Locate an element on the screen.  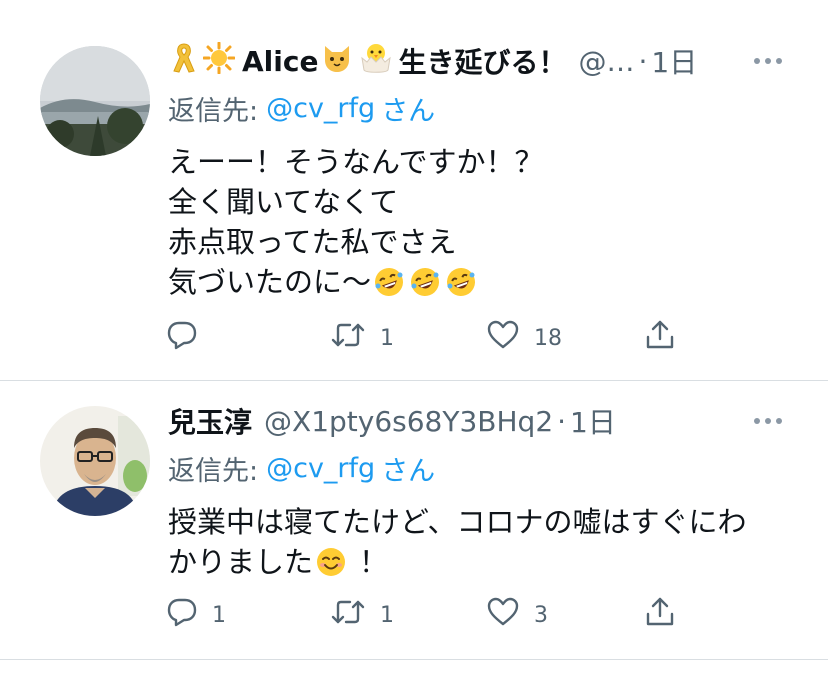
text-line: 授業中は寝てたけど、コロナの嘘はすぐにわ is located at coordinates (457, 522).